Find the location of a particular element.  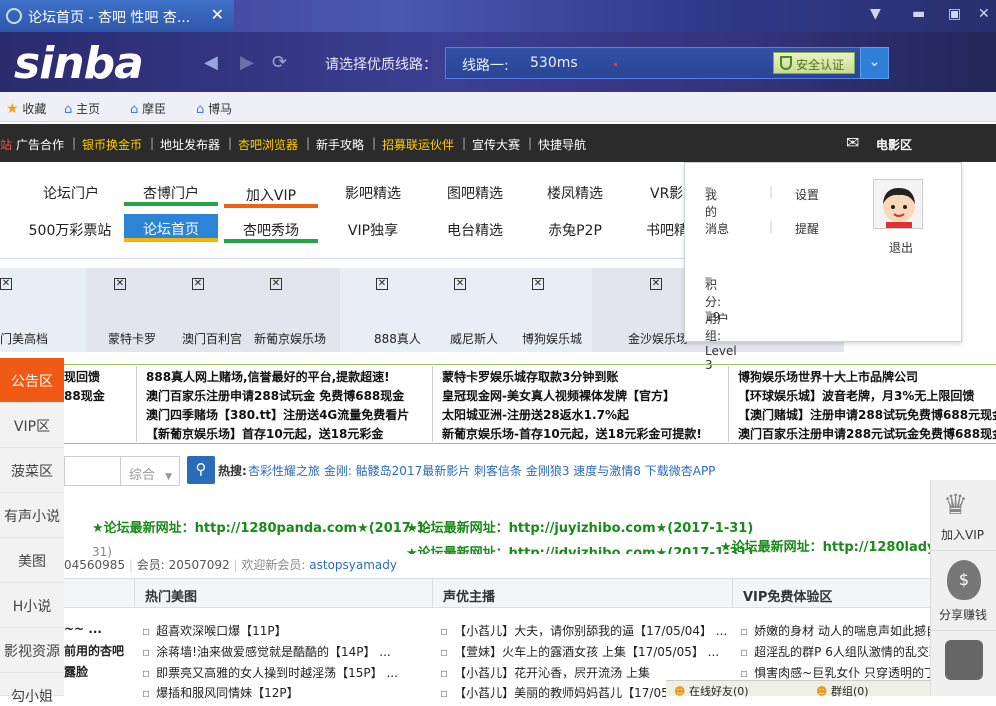

sidebar-item-videos: 影视资源 is located at coordinates (32, 650).